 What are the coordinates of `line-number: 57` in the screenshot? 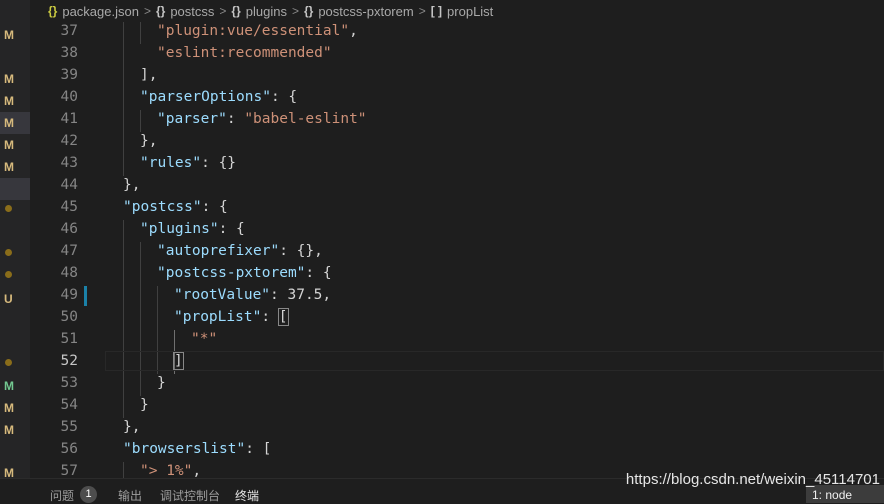 It's located at (69, 470).